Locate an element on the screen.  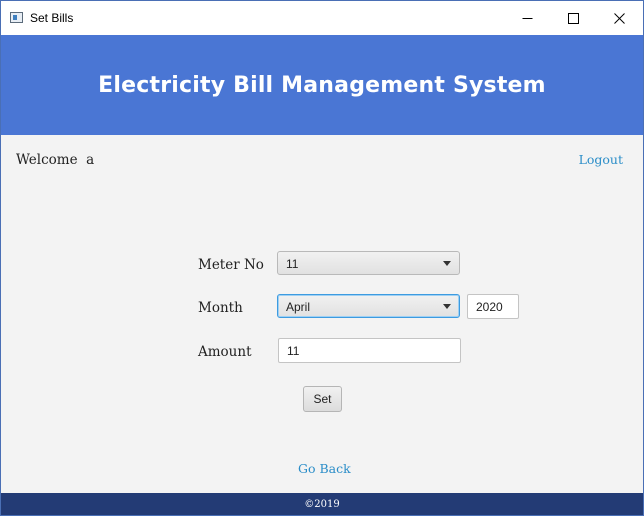
app-title: Electricity Bill Management System is located at coordinates (322, 85).